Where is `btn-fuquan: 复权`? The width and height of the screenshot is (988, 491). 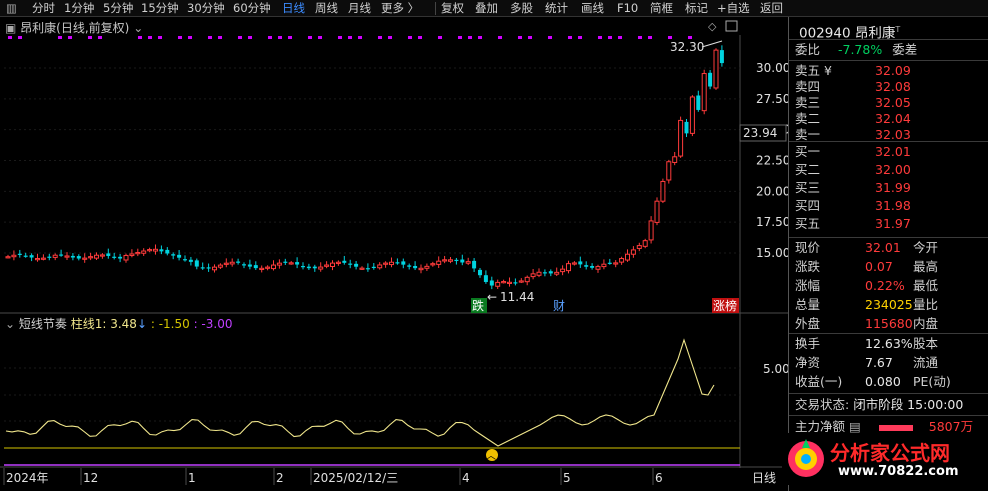 btn-fuquan: 复权 is located at coordinates (452, 8).